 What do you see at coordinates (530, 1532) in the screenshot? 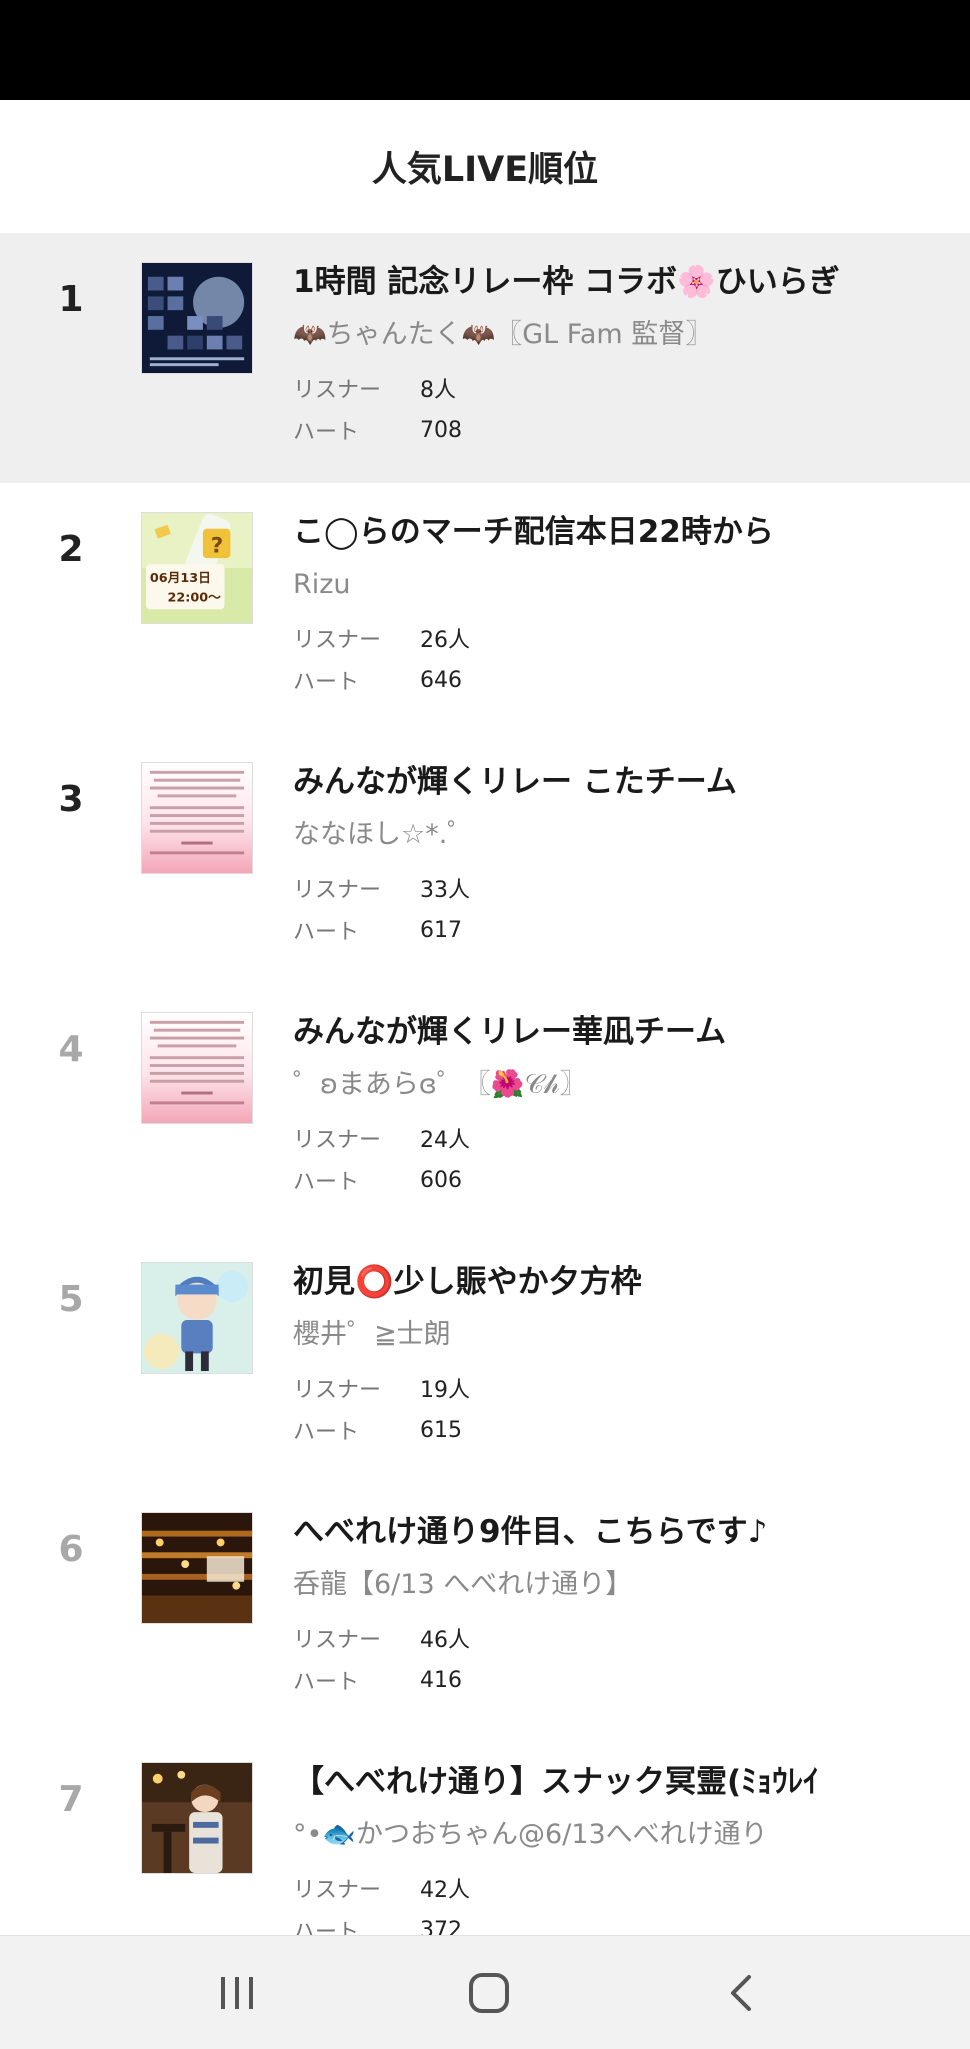
I see `stream-title: へべれけ通り9件目、こちらです♪` at bounding box center [530, 1532].